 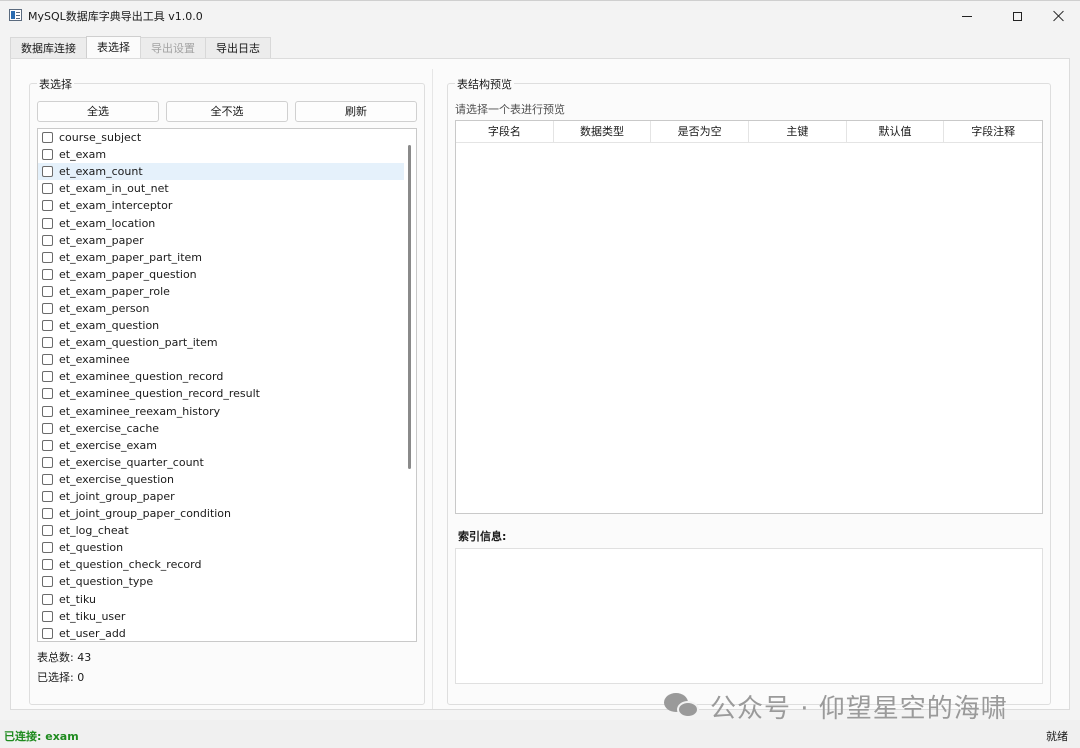 What do you see at coordinates (798, 131) in the screenshot?
I see `column-header: 主键` at bounding box center [798, 131].